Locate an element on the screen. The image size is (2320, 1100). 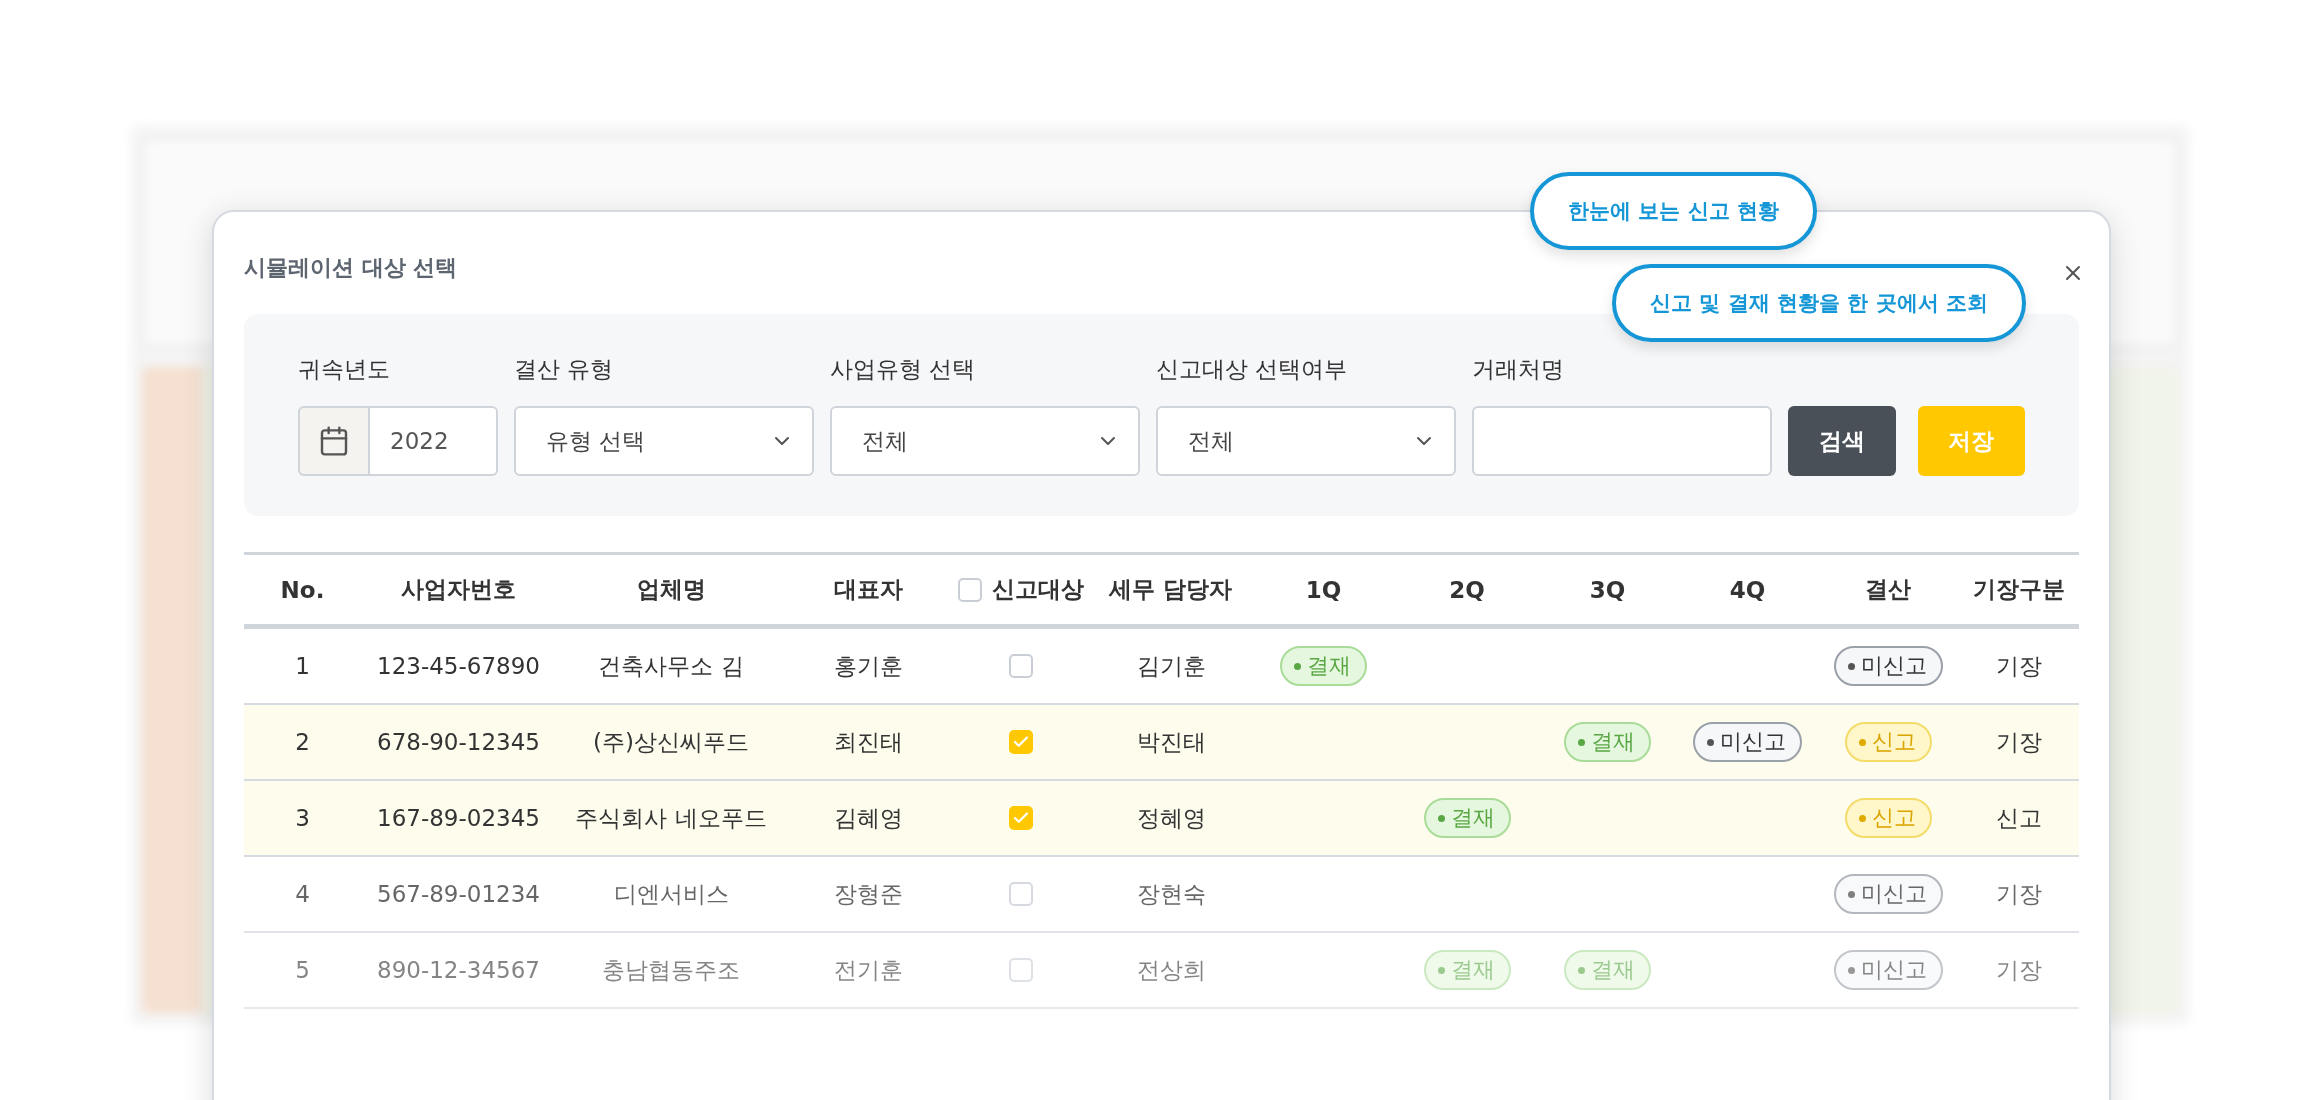
column-header: 1Q is located at coordinates (1323, 589).